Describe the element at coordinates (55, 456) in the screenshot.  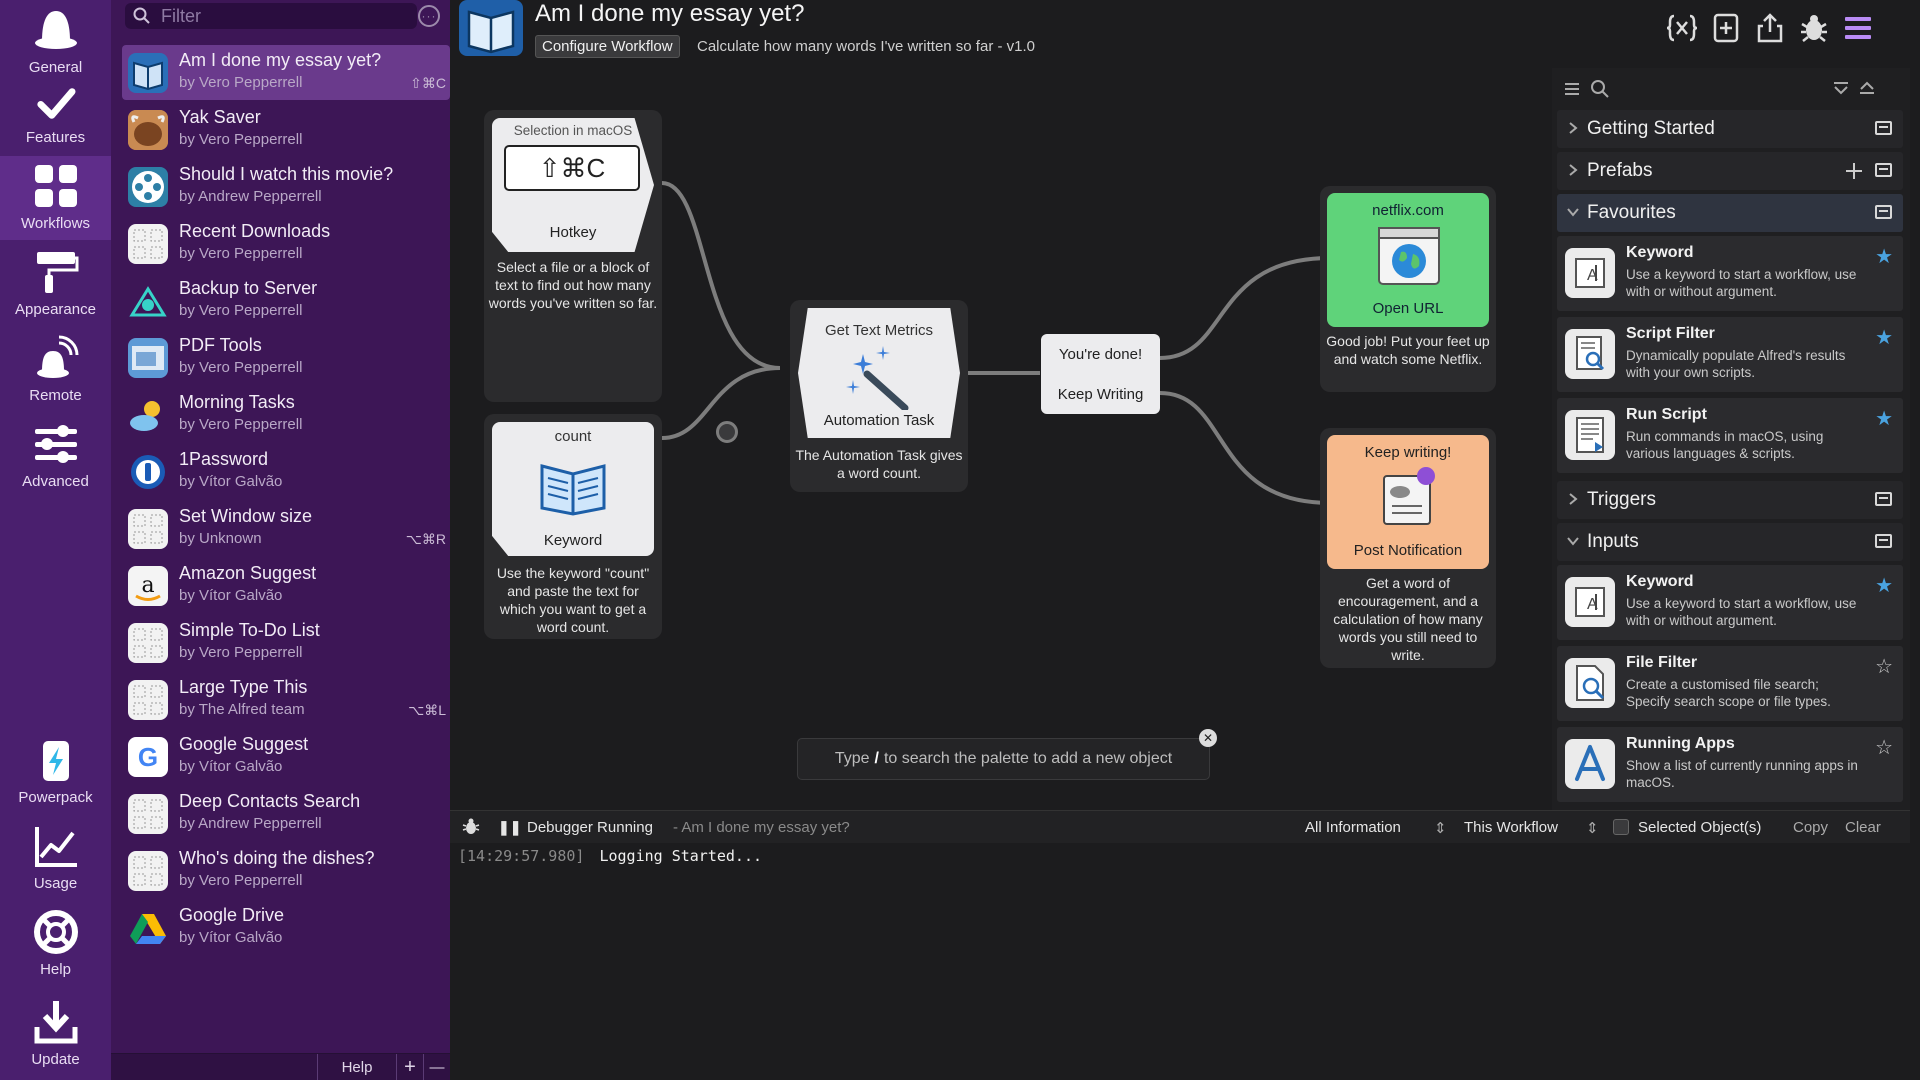
I see `nav-advanced: Advanced` at that location.